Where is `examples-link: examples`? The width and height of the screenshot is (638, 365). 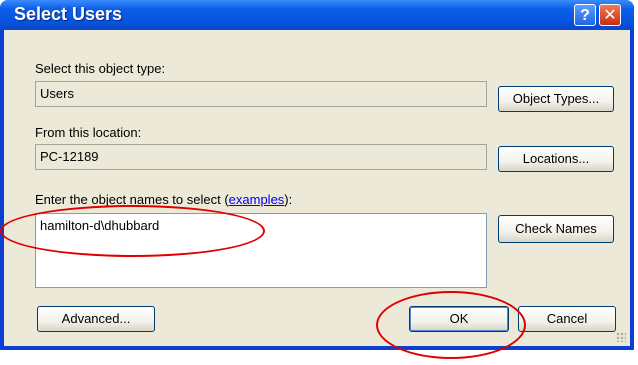
examples-link: examples is located at coordinates (257, 199).